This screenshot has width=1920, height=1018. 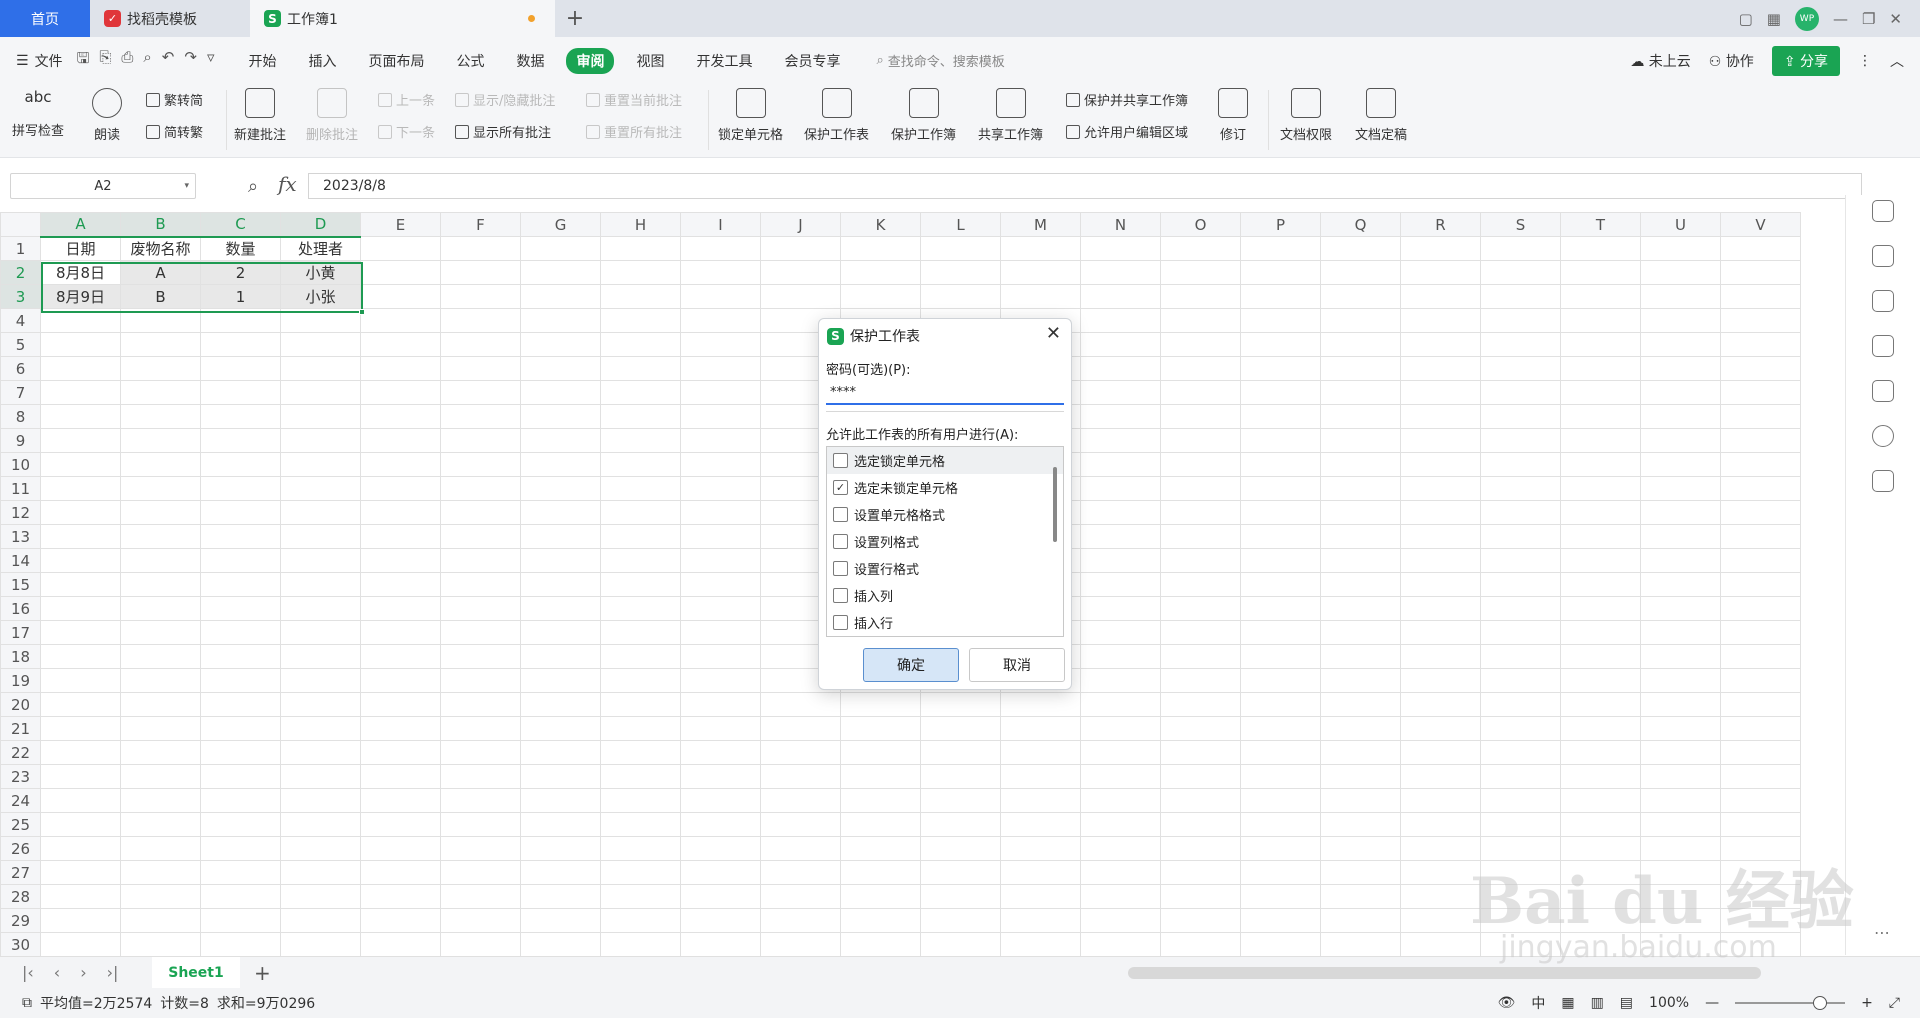 What do you see at coordinates (1381, 115) in the screenshot?
I see `doc-finalize-button: 文档定稿` at bounding box center [1381, 115].